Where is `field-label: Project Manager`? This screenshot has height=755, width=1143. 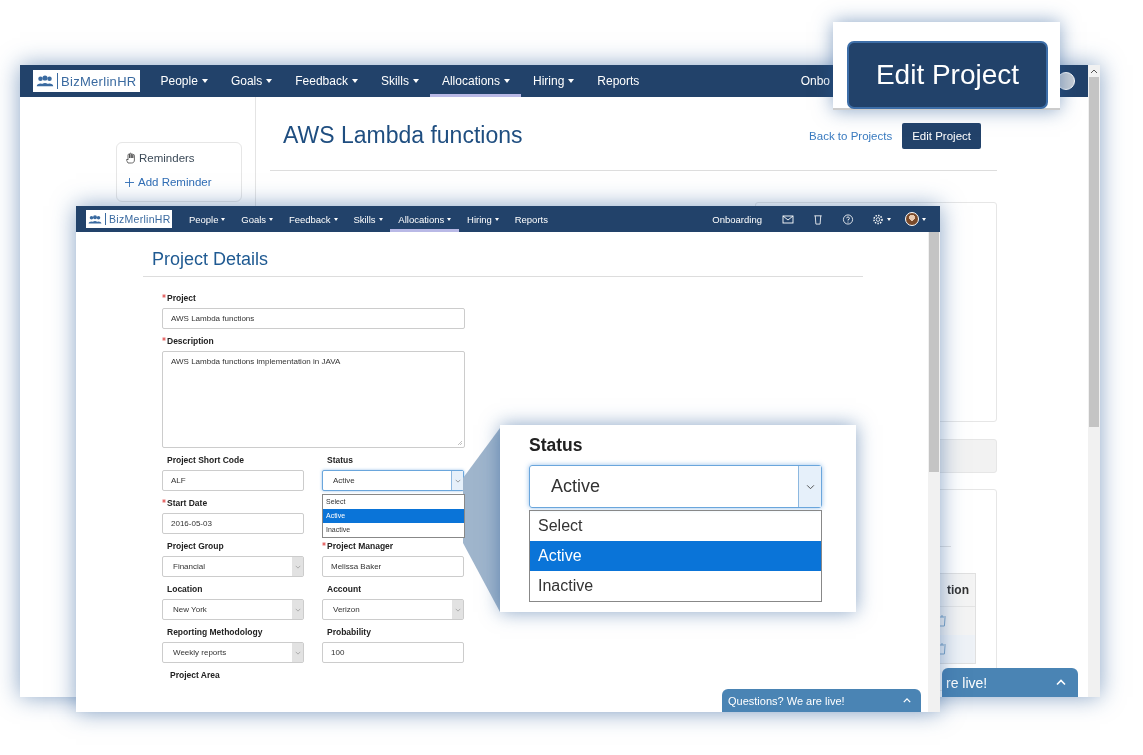 field-label: Project Manager is located at coordinates (360, 546).